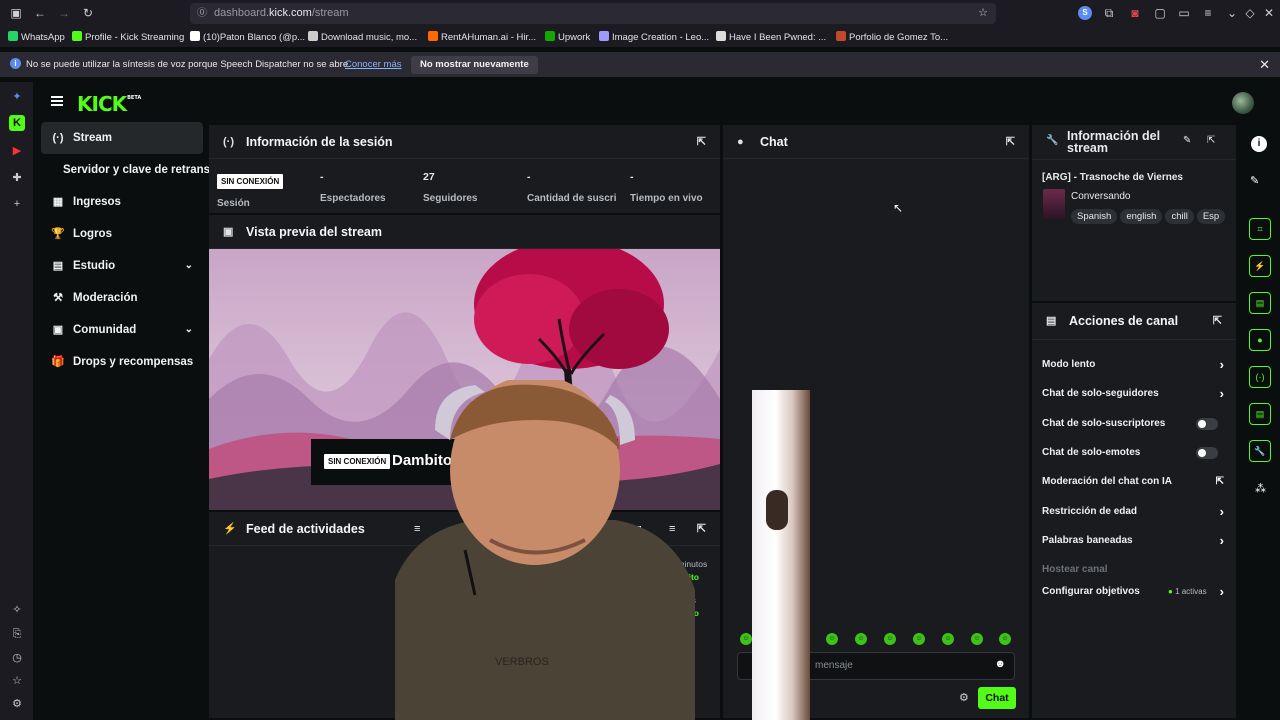 The image size is (1280, 720). Describe the element at coordinates (122, 298) in the screenshot. I see `nav-item-moderación: ⚒ Moderación` at that location.